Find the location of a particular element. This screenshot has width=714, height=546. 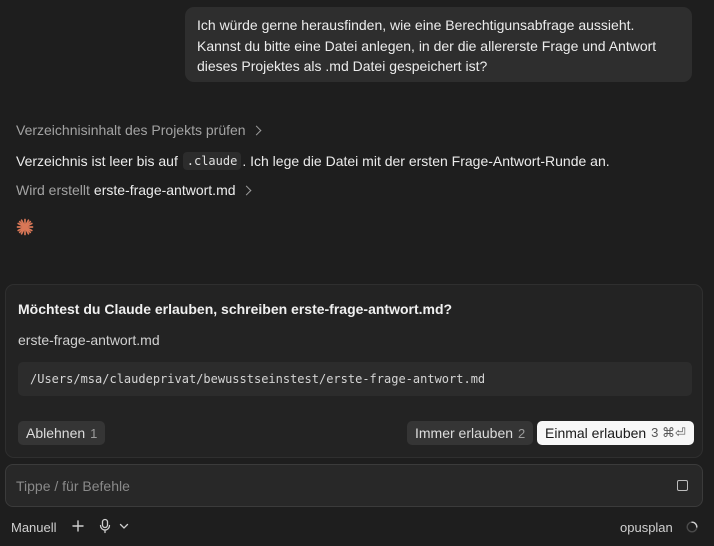

always-allow-label: Immer erlauben is located at coordinates (464, 433).